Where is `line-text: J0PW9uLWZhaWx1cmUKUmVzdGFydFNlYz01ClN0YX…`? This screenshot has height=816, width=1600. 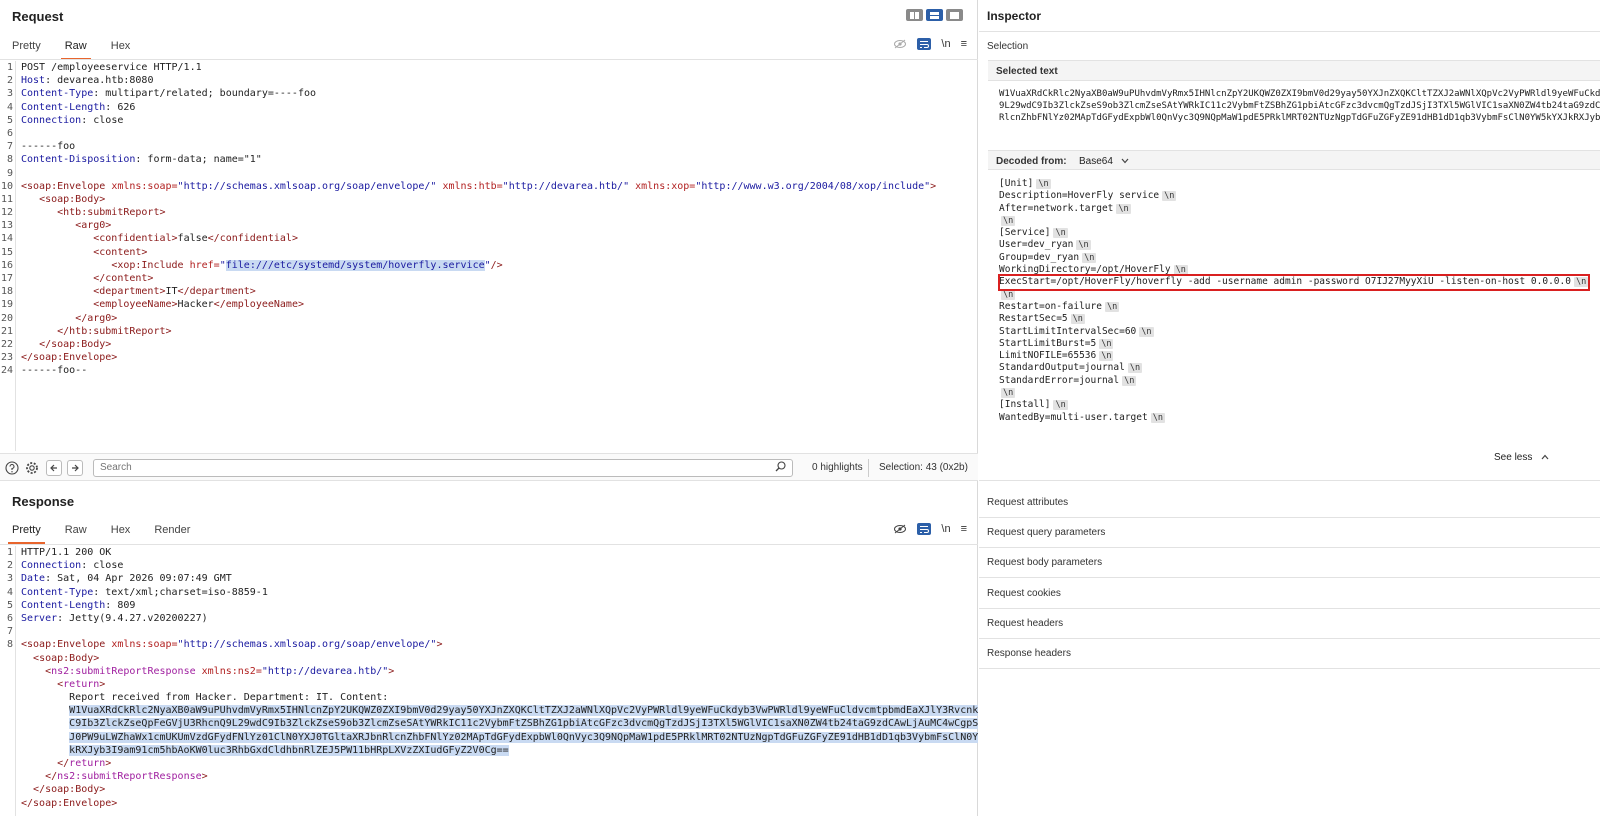 line-text: J0PW9uLWZhaWx1cmUKUmVzdGFydFNlYz01ClN0YX… is located at coordinates (499, 737).